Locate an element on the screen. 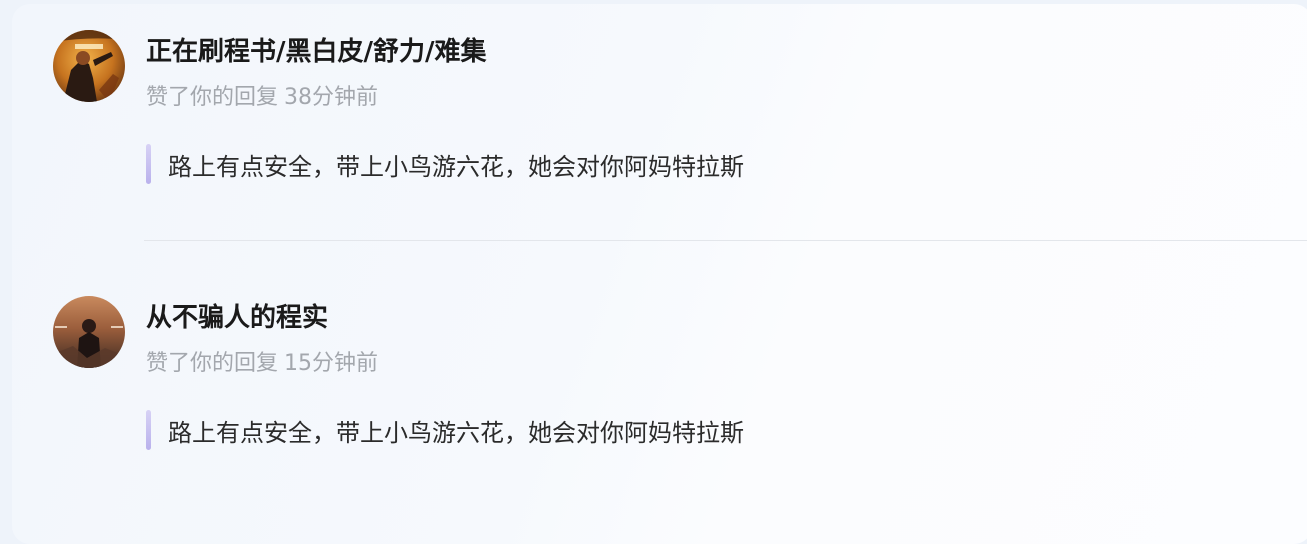 The width and height of the screenshot is (1307, 544). book-cover-avatar-icon is located at coordinates (89, 66).